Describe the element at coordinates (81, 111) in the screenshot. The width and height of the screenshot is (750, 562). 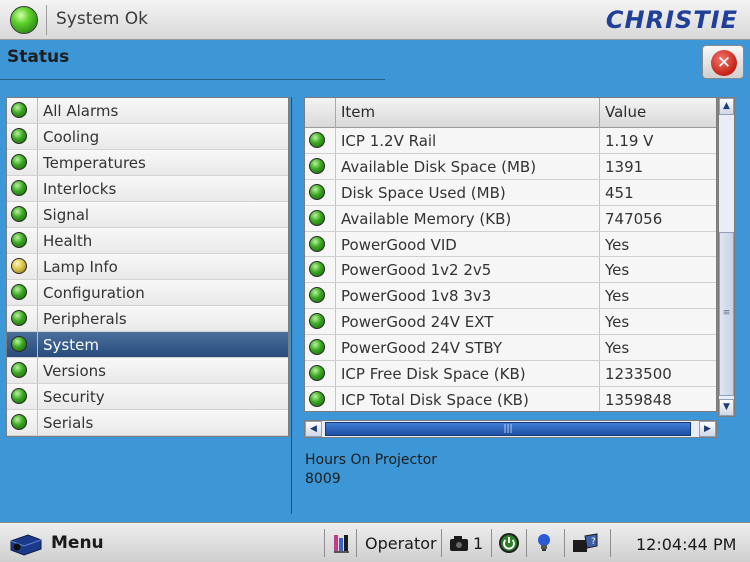
I see `nav-item-label: All Alarms` at that location.